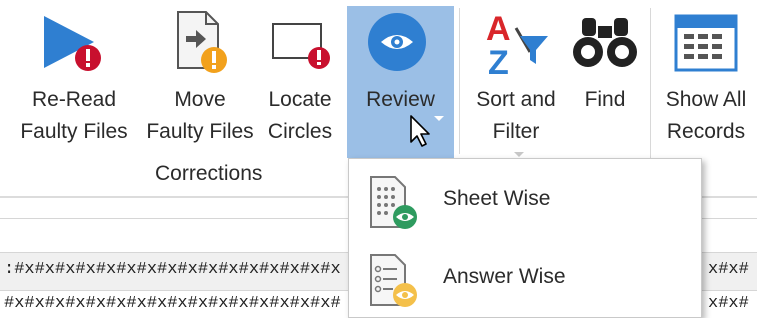  What do you see at coordinates (420, 131) in the screenshot?
I see `mouse-cursor-icon` at bounding box center [420, 131].